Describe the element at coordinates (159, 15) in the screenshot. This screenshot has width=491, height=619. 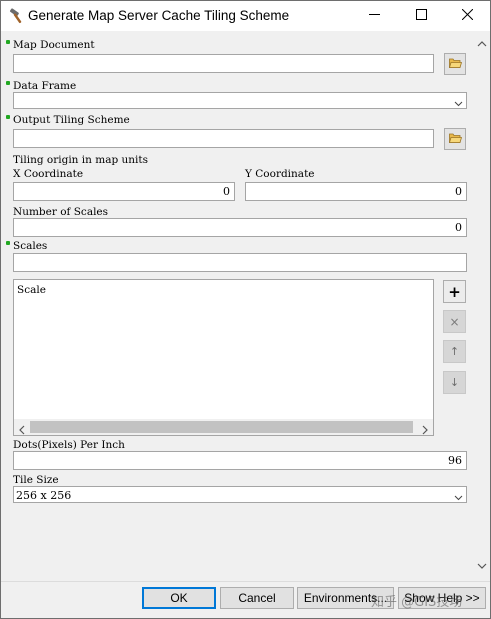
I see `window-title: Generate Map Server Cache Tiling Scheme` at that location.